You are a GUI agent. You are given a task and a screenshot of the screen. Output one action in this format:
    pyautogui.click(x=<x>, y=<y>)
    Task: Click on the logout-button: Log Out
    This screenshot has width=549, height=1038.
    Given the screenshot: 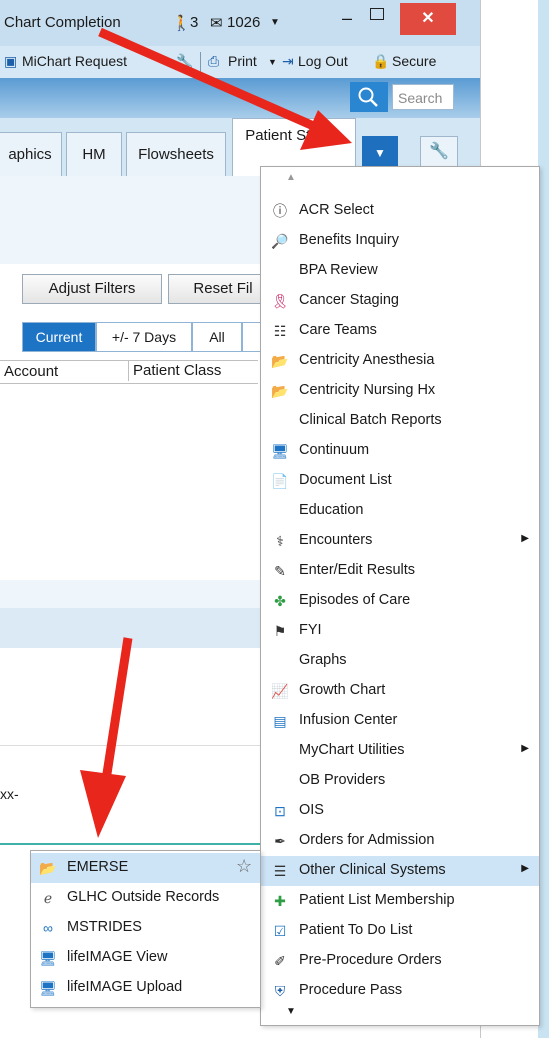 What is the action you would take?
    pyautogui.click(x=323, y=61)
    